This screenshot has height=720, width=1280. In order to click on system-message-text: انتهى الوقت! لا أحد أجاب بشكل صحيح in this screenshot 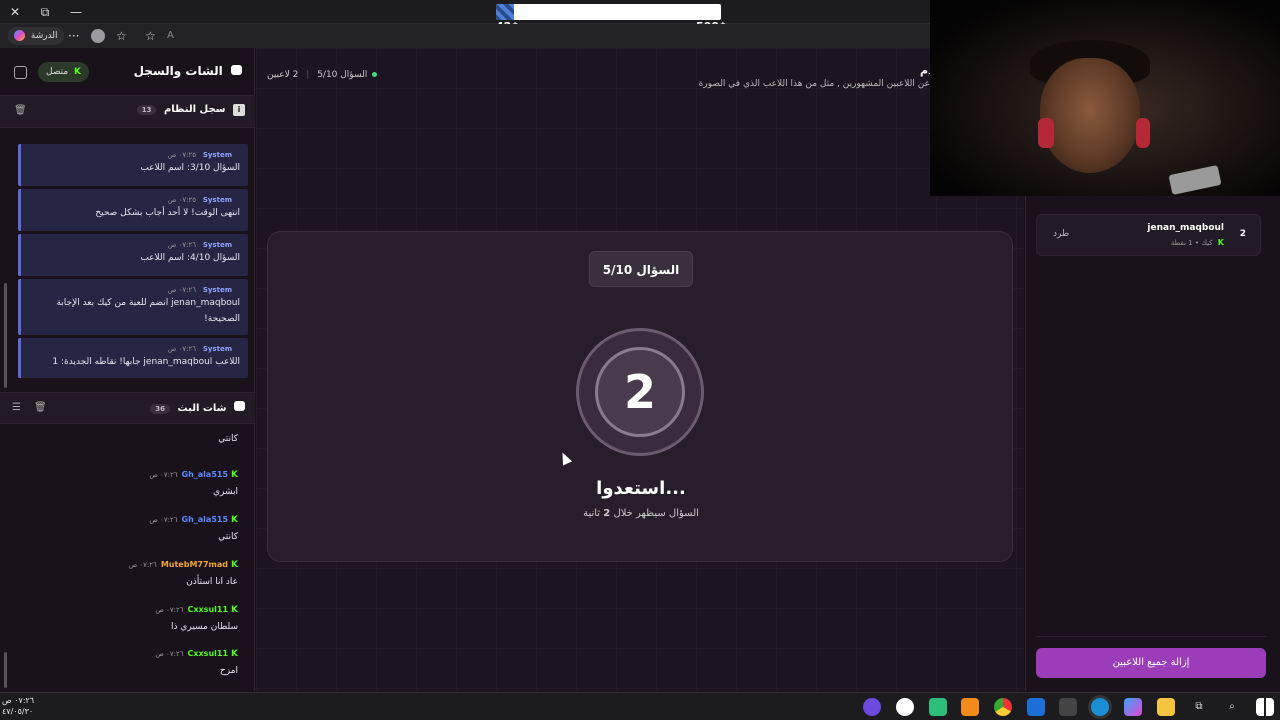, I will do `click(167, 213)`.